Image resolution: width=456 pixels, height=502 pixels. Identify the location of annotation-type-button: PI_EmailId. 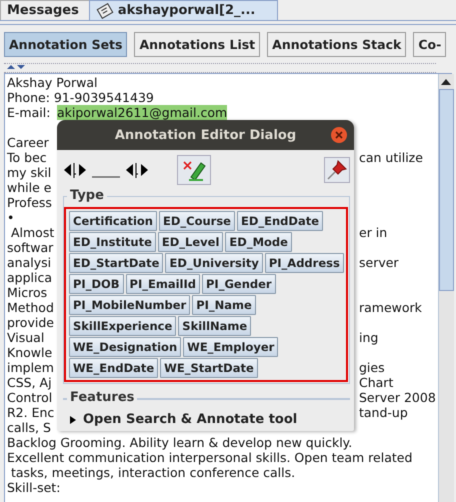
(163, 284).